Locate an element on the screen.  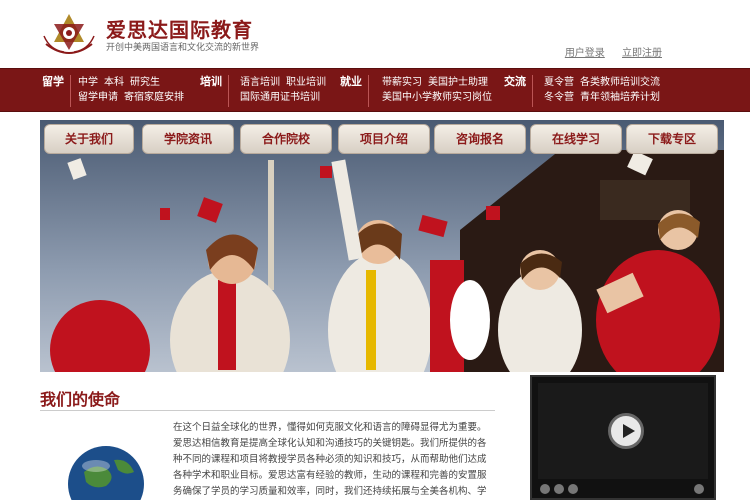
logo-emblem-icon is located at coordinates (69, 34).